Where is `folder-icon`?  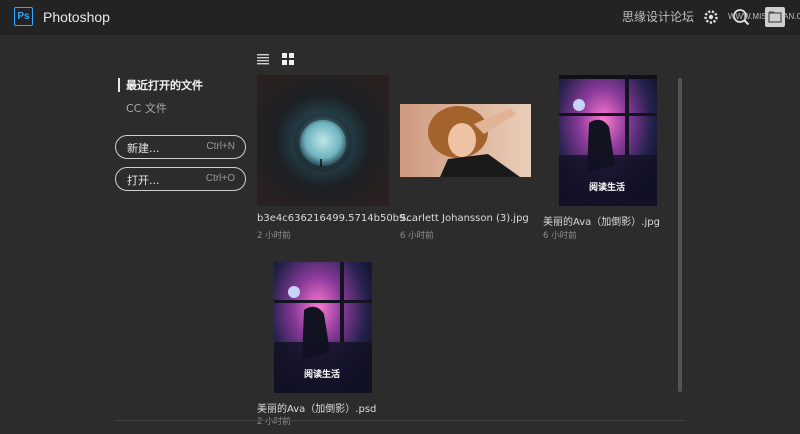
folder-icon is located at coordinates (775, 17).